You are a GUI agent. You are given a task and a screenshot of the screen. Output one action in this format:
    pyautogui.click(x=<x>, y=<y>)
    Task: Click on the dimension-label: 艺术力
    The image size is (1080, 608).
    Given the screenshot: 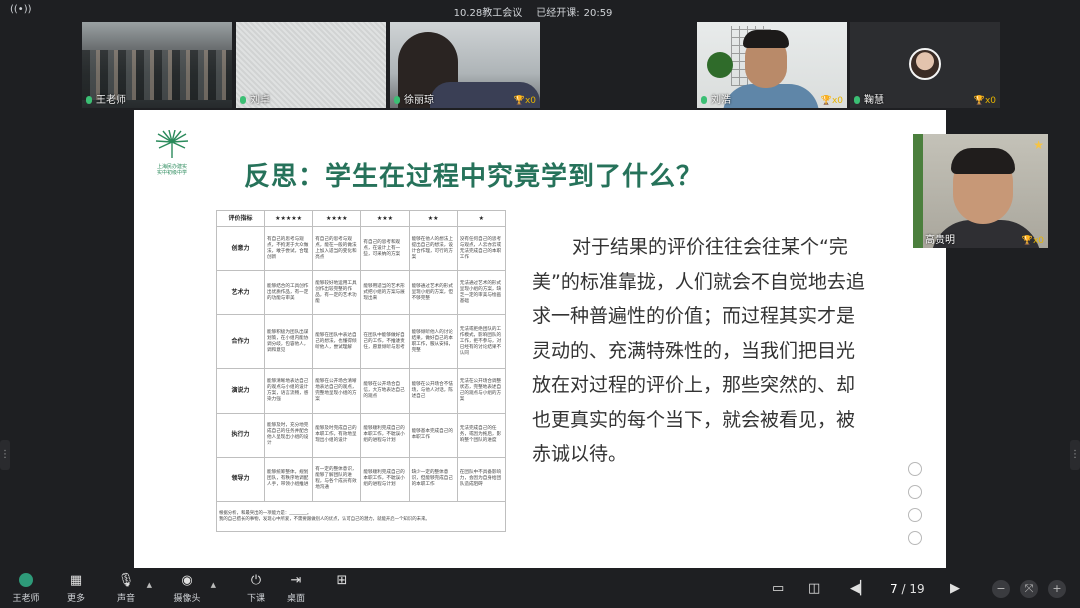 What is the action you would take?
    pyautogui.click(x=240, y=293)
    